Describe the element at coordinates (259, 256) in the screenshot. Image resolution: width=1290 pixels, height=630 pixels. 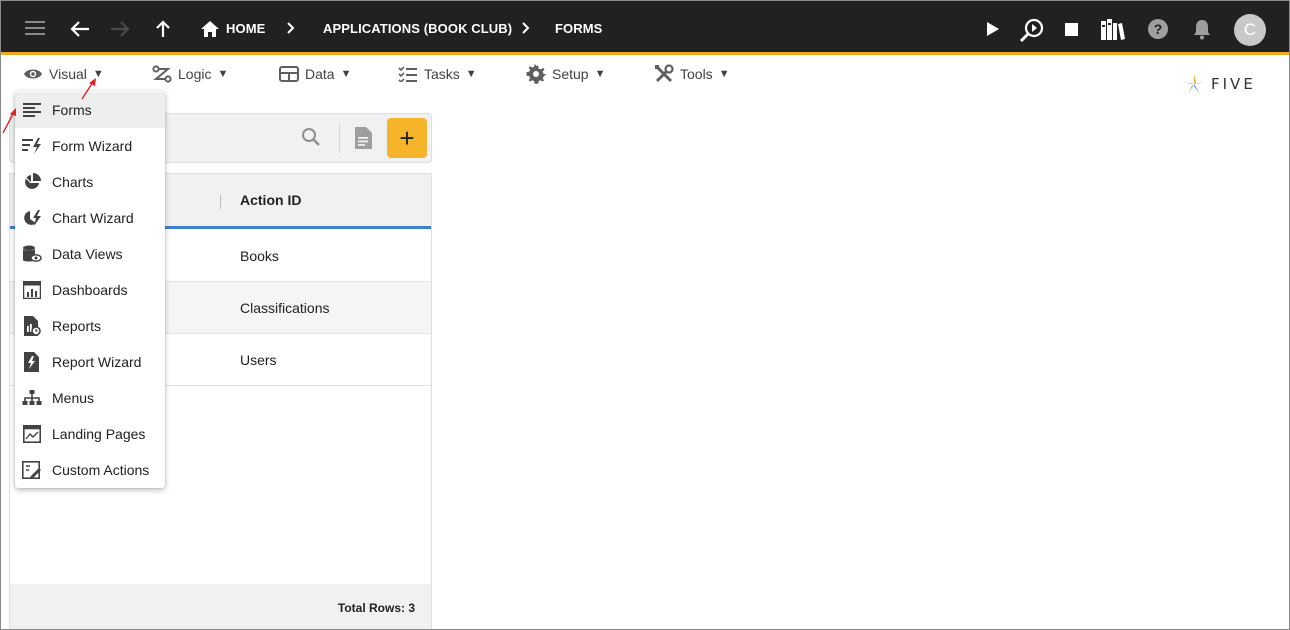
I see `table-cell: Books` at that location.